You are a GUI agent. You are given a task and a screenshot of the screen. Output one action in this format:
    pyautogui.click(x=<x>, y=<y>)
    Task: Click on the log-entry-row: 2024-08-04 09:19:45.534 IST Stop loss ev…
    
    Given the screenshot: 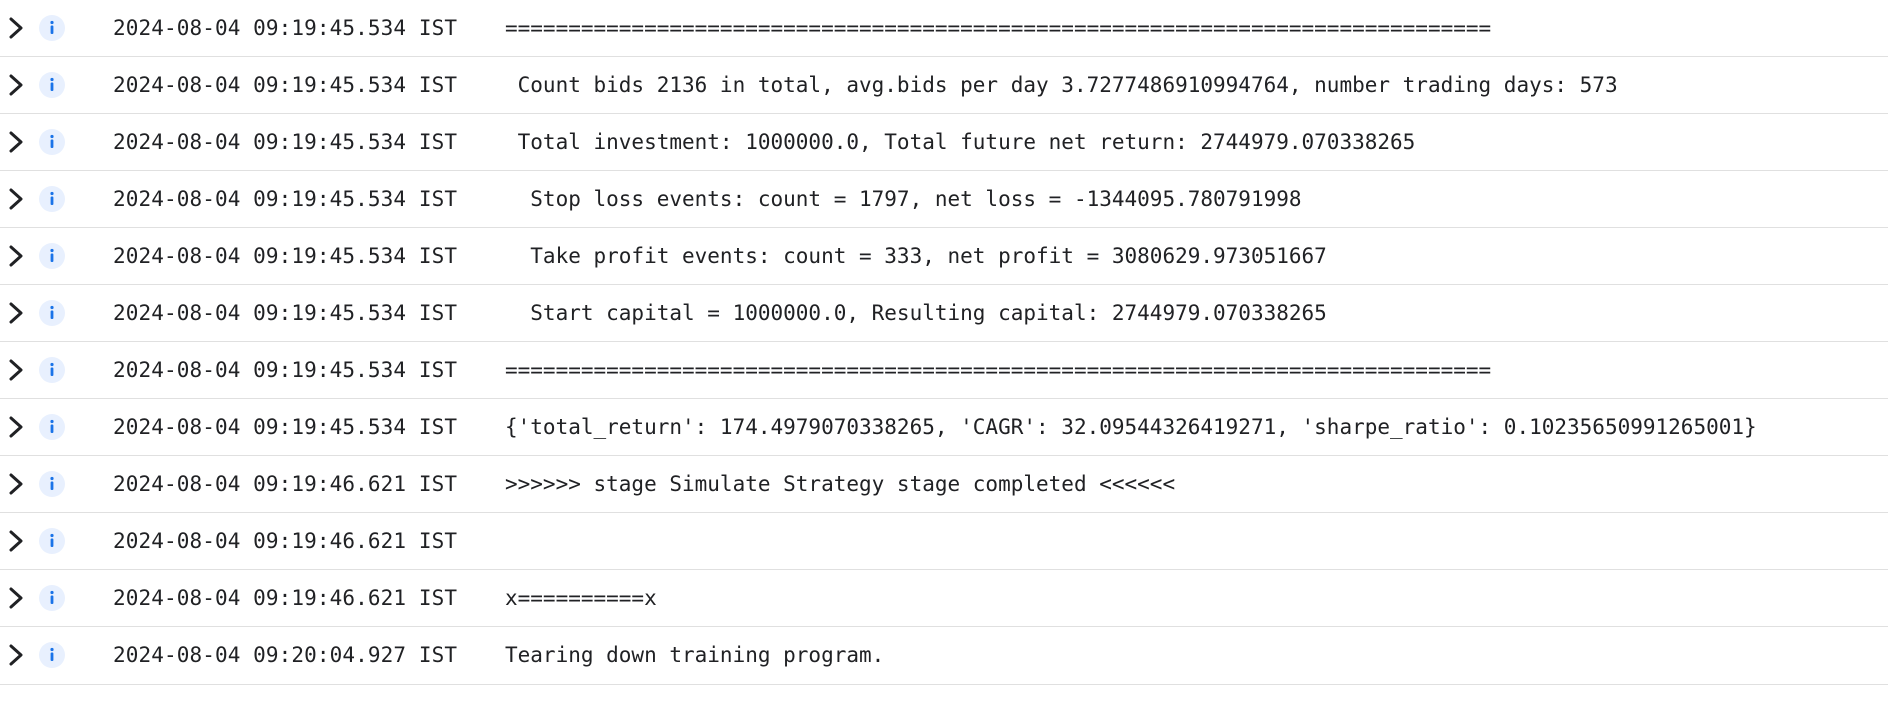 What is the action you would take?
    pyautogui.click(x=944, y=199)
    